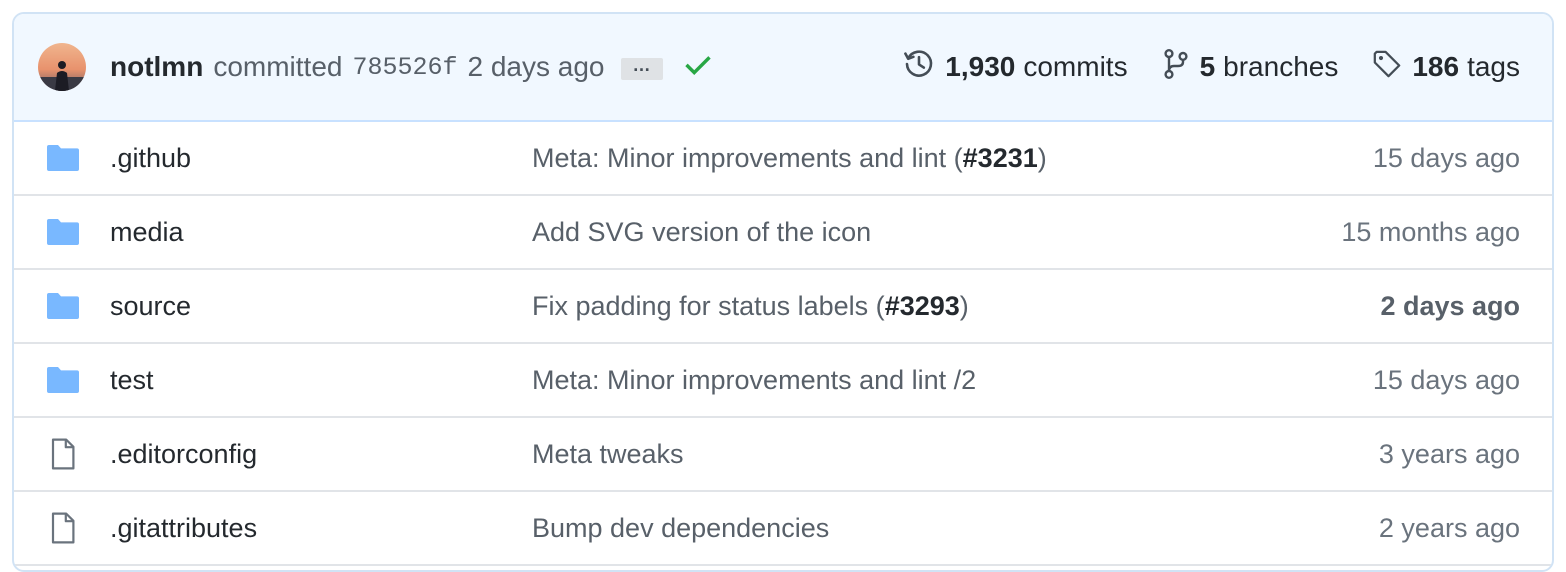 This screenshot has width=1566, height=572. I want to click on file-name-link: .editorconfig, so click(183, 454).